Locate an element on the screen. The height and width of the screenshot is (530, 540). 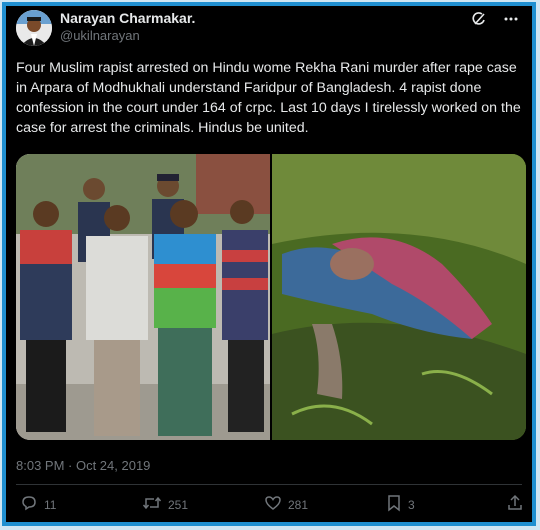
divider is located at coordinates (269, 484).